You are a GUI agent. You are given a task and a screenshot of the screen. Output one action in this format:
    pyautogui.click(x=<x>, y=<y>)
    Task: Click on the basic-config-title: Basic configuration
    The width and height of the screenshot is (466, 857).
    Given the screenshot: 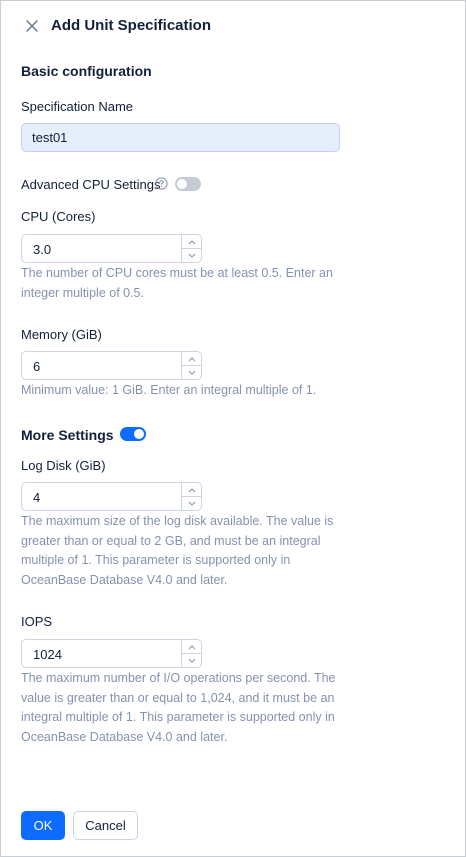 What is the action you would take?
    pyautogui.click(x=86, y=71)
    